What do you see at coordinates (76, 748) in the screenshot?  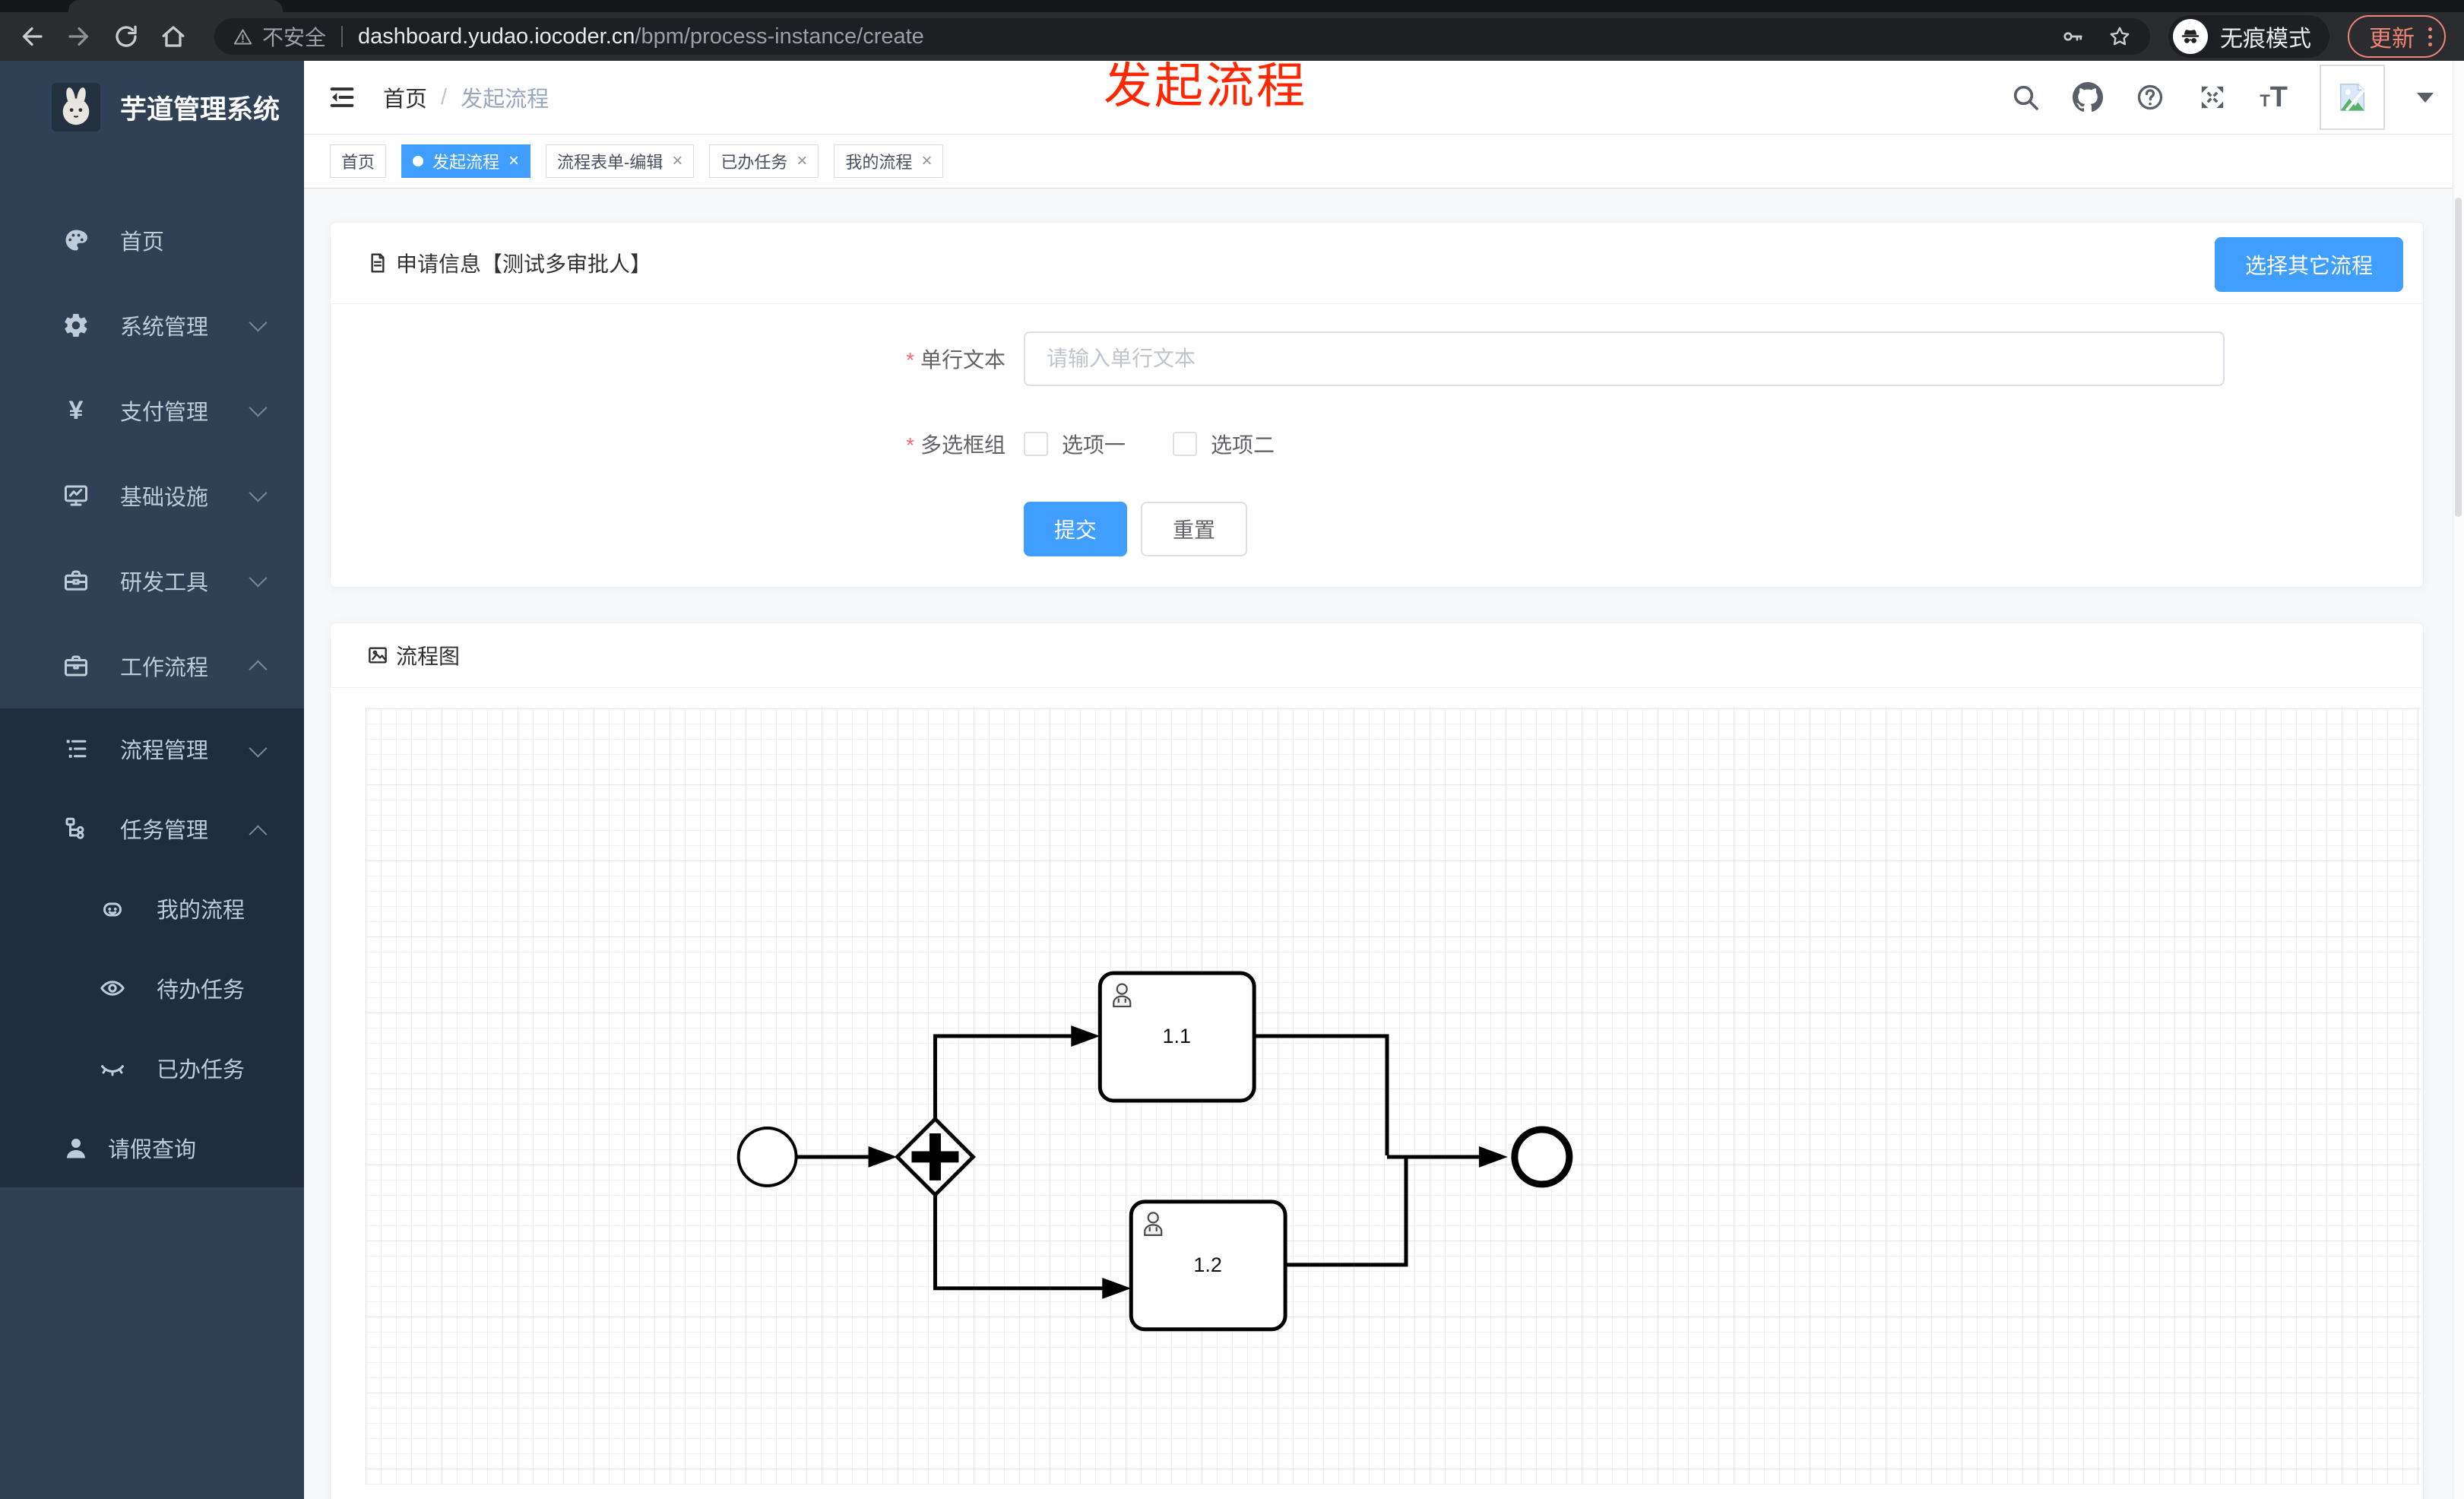 I see `list-tree-icon` at bounding box center [76, 748].